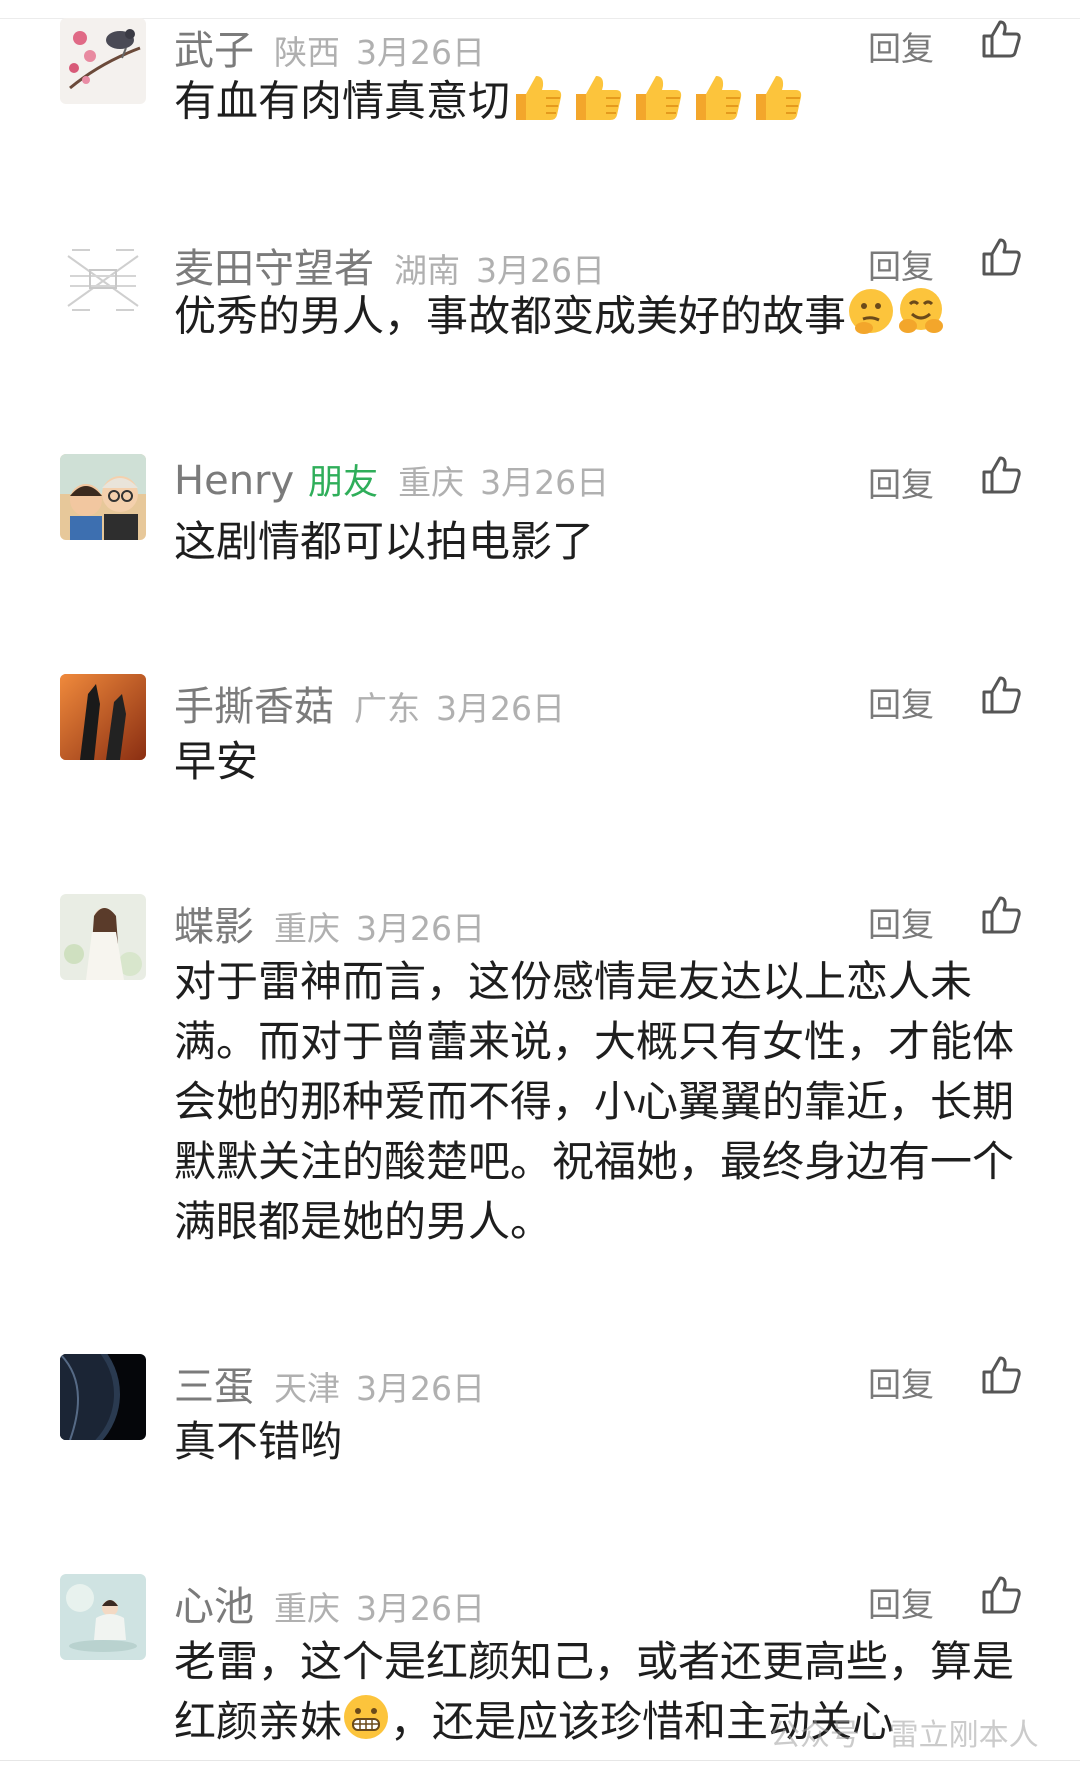 The height and width of the screenshot is (1773, 1080). What do you see at coordinates (254, 703) in the screenshot?
I see `commenter-name: 手撕香菇` at bounding box center [254, 703].